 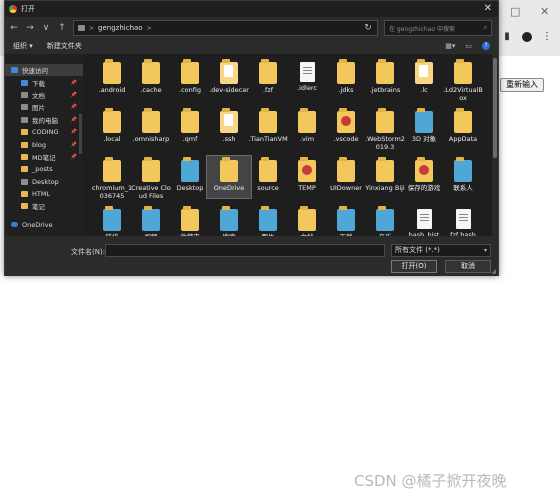 I want to click on sidebar-item: _posts, so click(x=44, y=169).